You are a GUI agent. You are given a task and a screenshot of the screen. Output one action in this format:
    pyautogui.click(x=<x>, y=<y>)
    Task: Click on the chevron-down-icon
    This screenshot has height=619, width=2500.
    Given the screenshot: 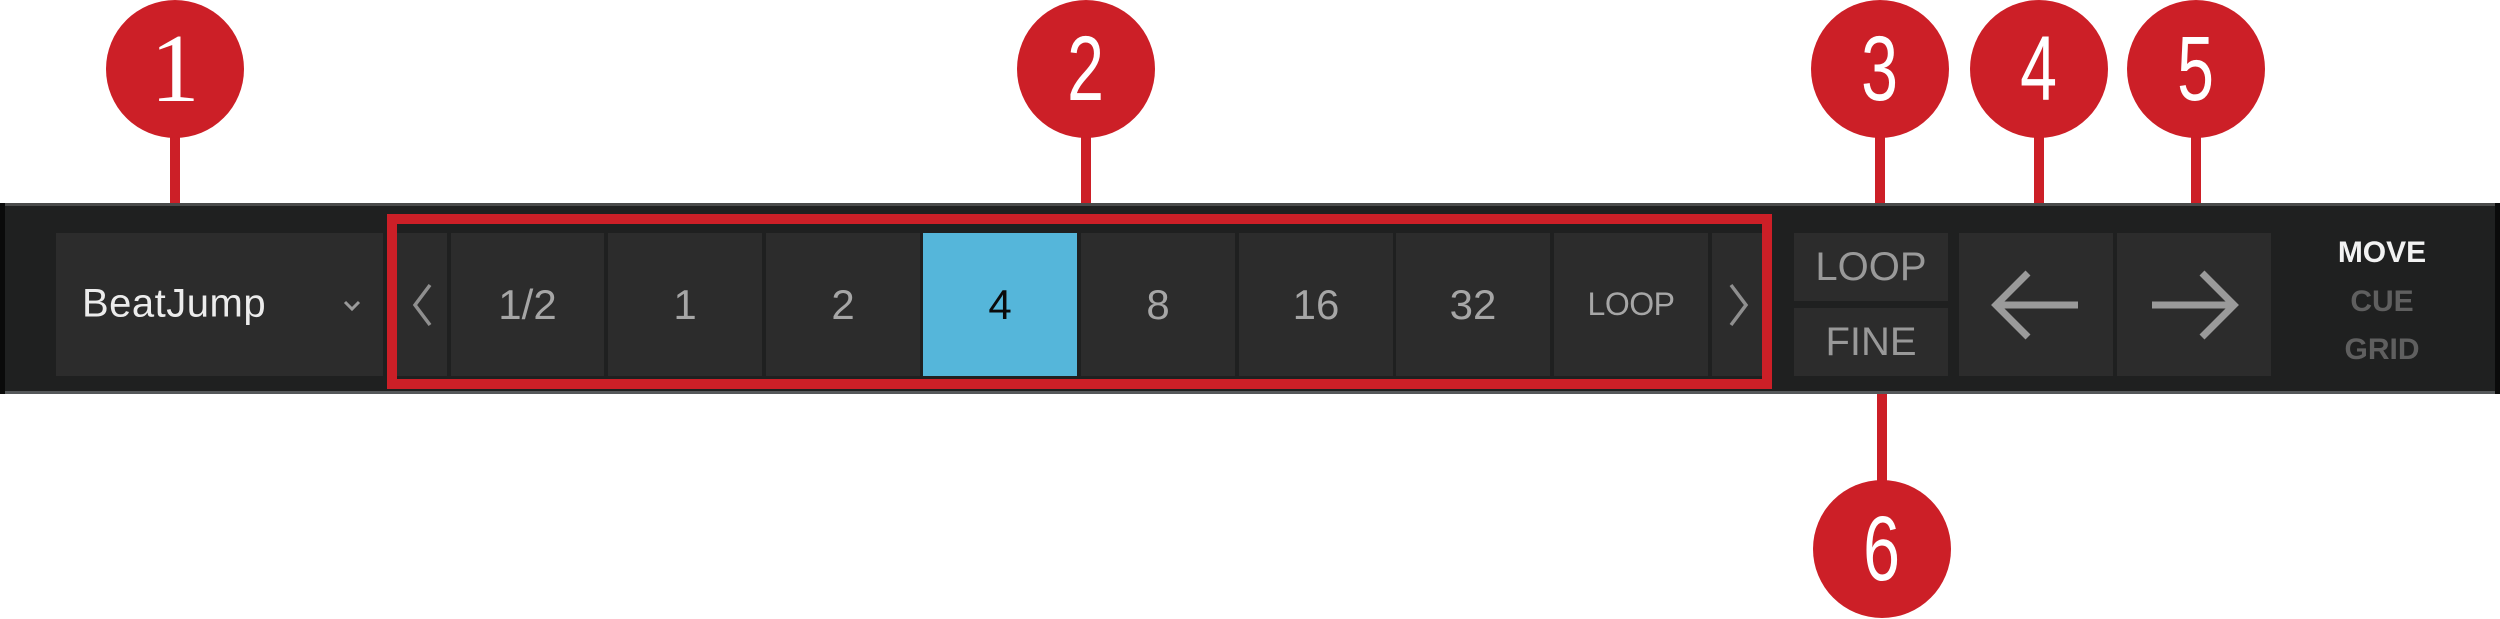 What is the action you would take?
    pyautogui.click(x=352, y=306)
    